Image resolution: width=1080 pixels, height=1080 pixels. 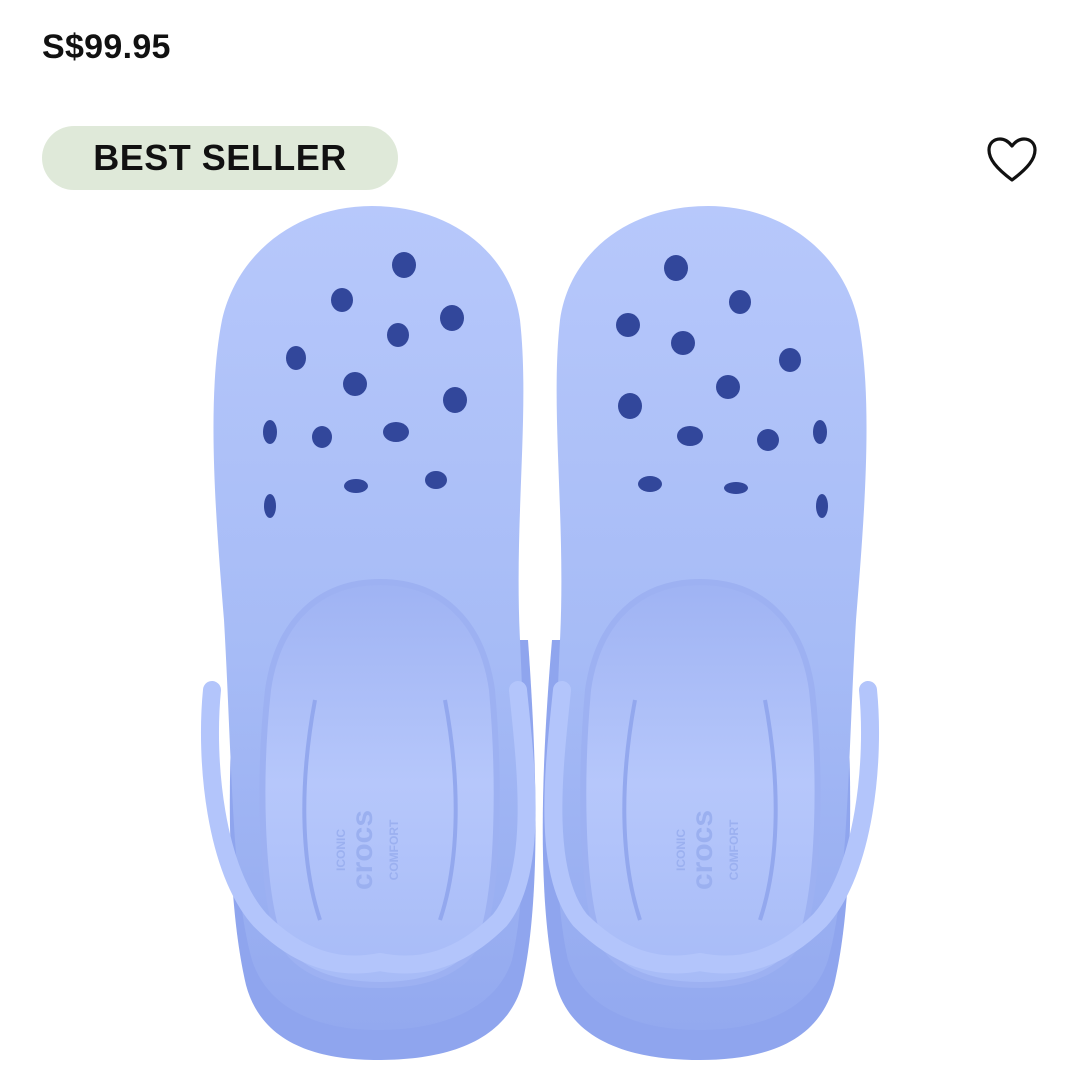 I want to click on wishlist-button, so click(x=1012, y=160).